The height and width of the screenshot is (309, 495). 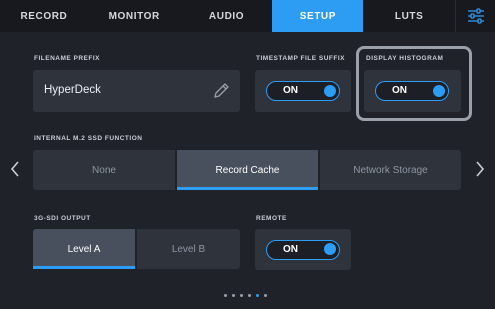 I want to click on sdi-option-level-a: Level A, so click(x=84, y=249).